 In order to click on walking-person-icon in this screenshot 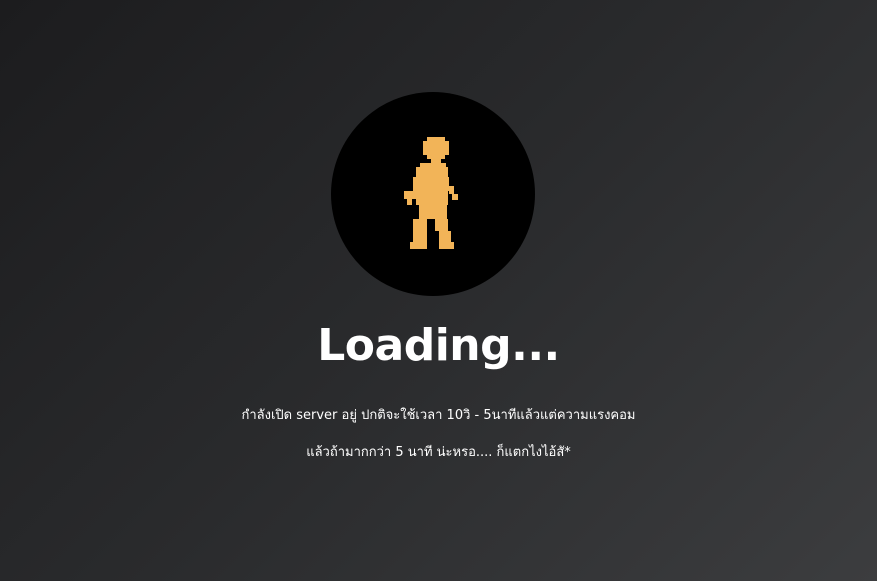, I will do `click(431, 193)`.